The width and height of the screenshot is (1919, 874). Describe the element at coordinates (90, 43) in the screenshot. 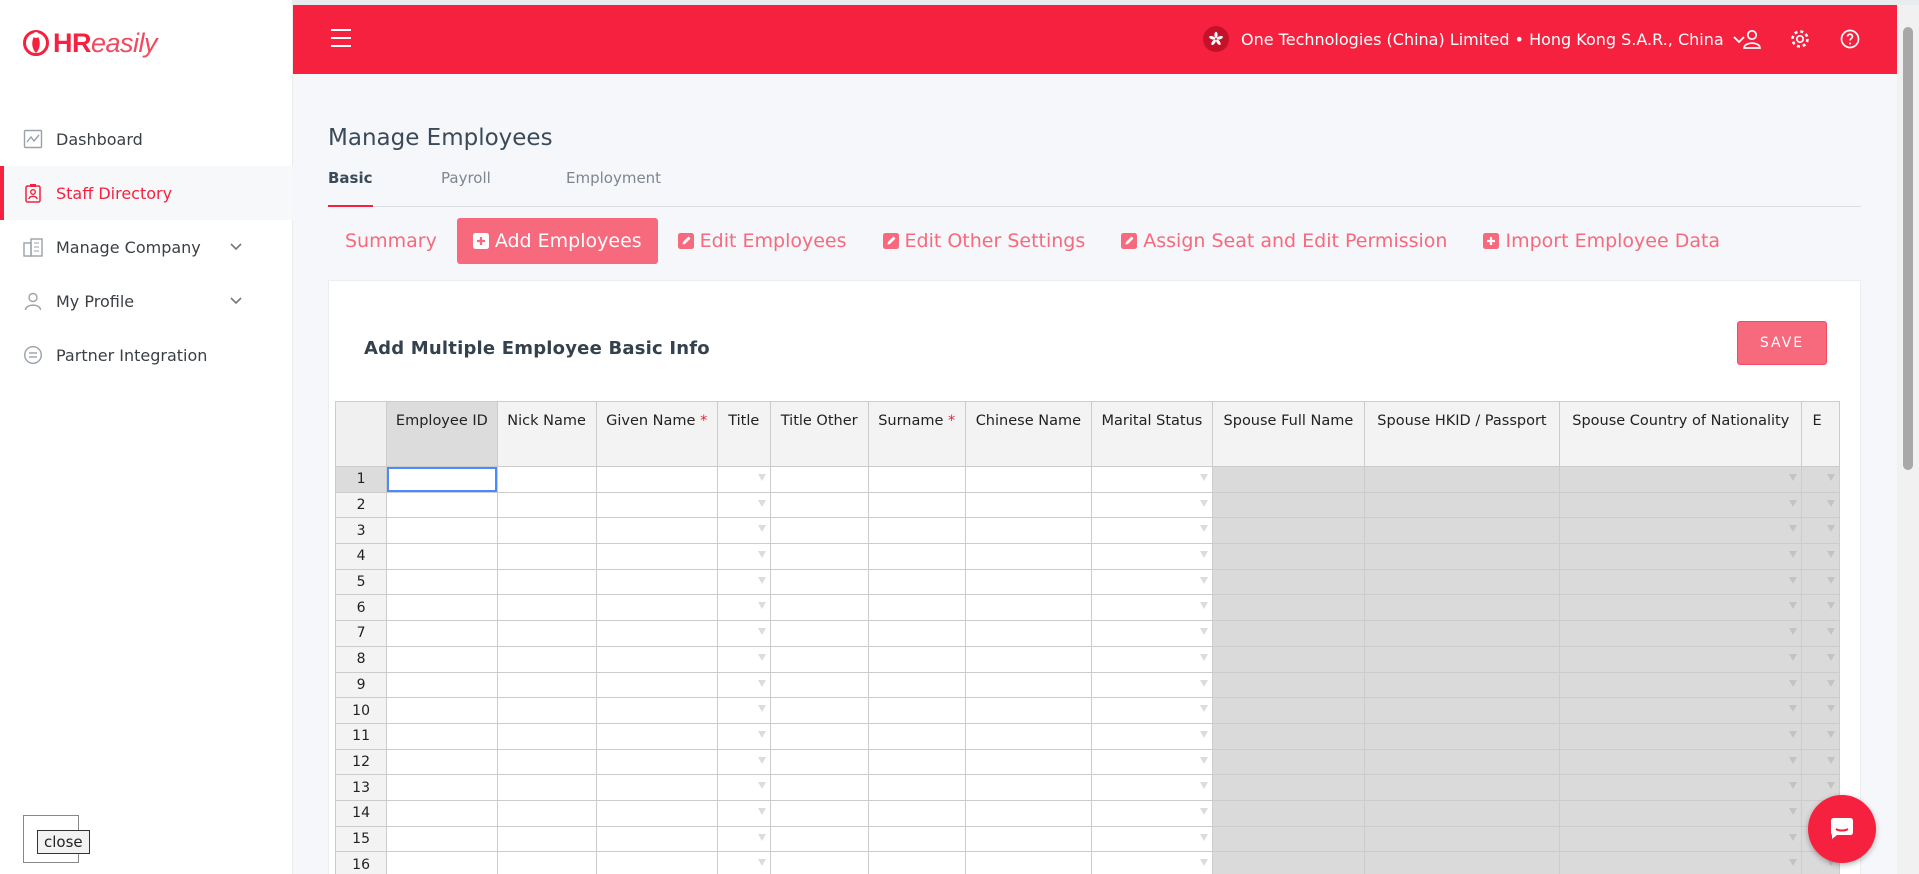

I see `logo: HReasily` at that location.